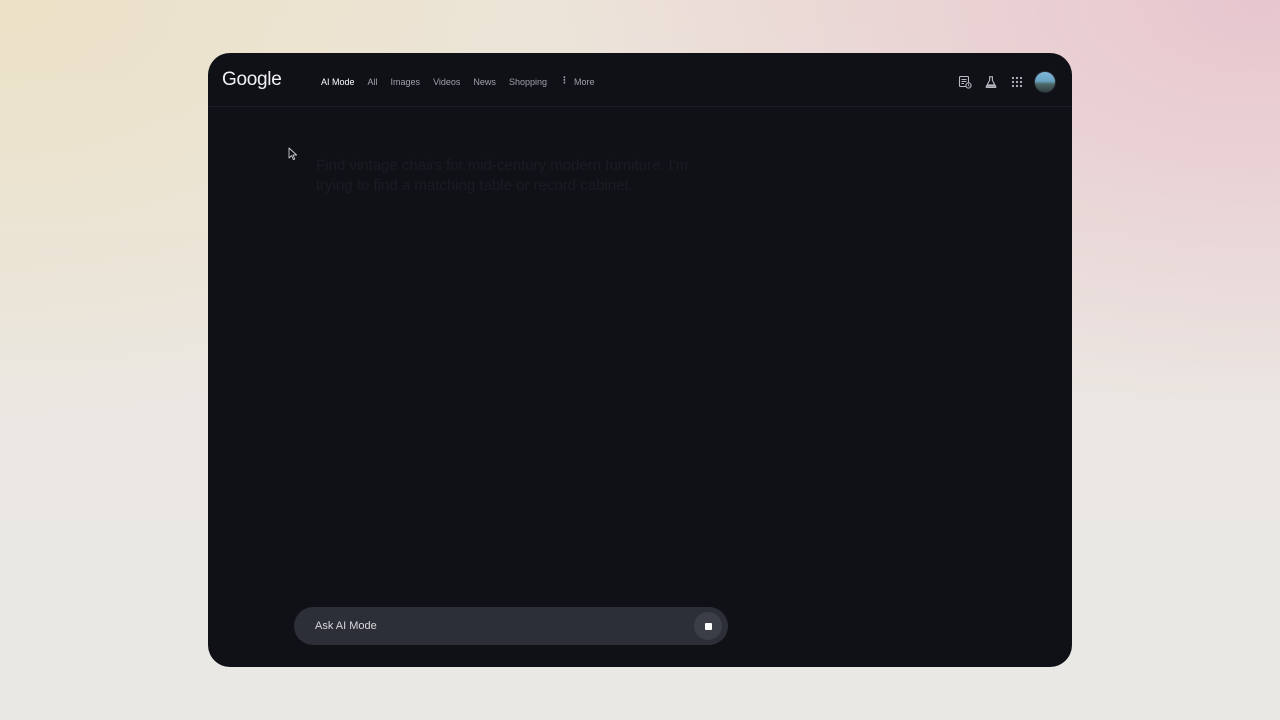  Describe the element at coordinates (252, 80) in the screenshot. I see `google-logo: Google` at that location.